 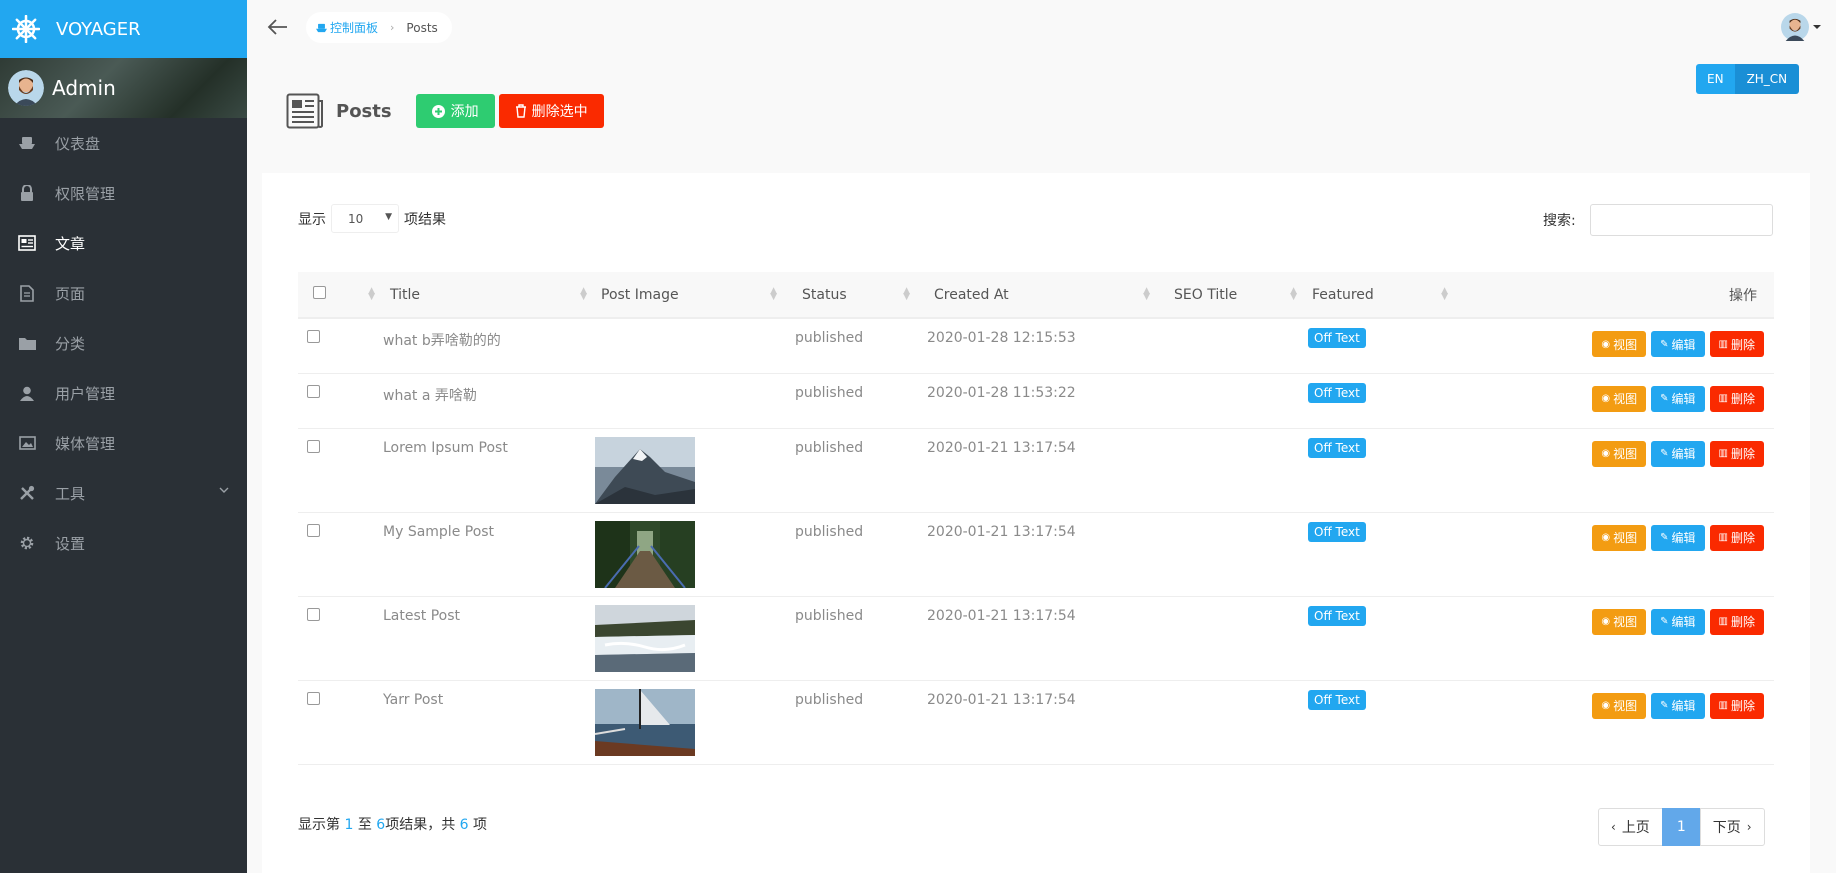 I want to click on featured-cell: Off Text, so click(x=1380, y=722).